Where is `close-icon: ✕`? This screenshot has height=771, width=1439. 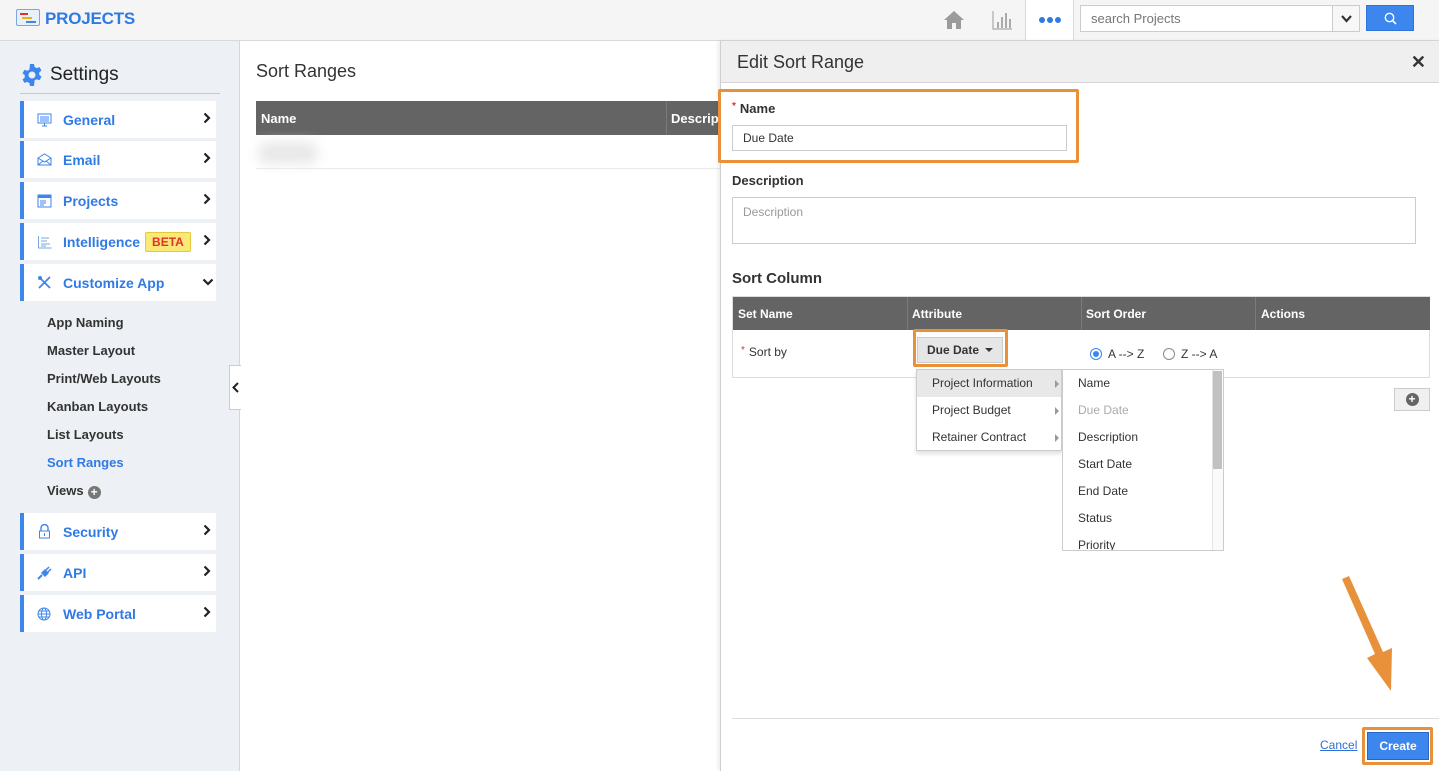
close-icon: ✕ is located at coordinates (1418, 62).